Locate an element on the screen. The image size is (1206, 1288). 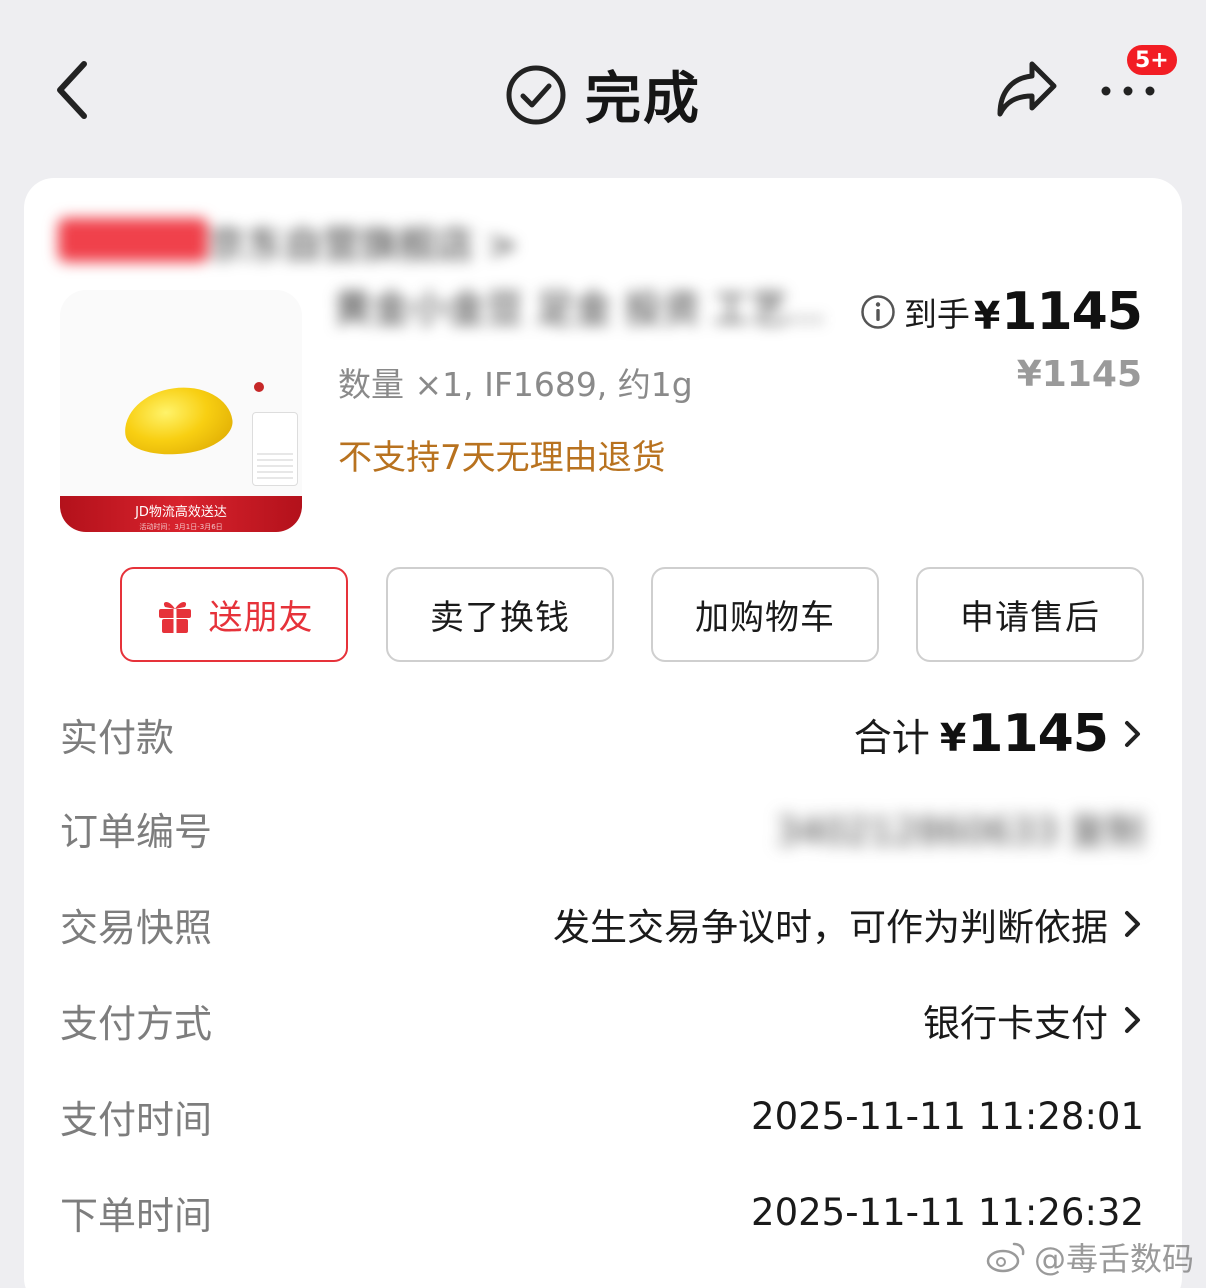
weibo-icon is located at coordinates (1005, 1257).